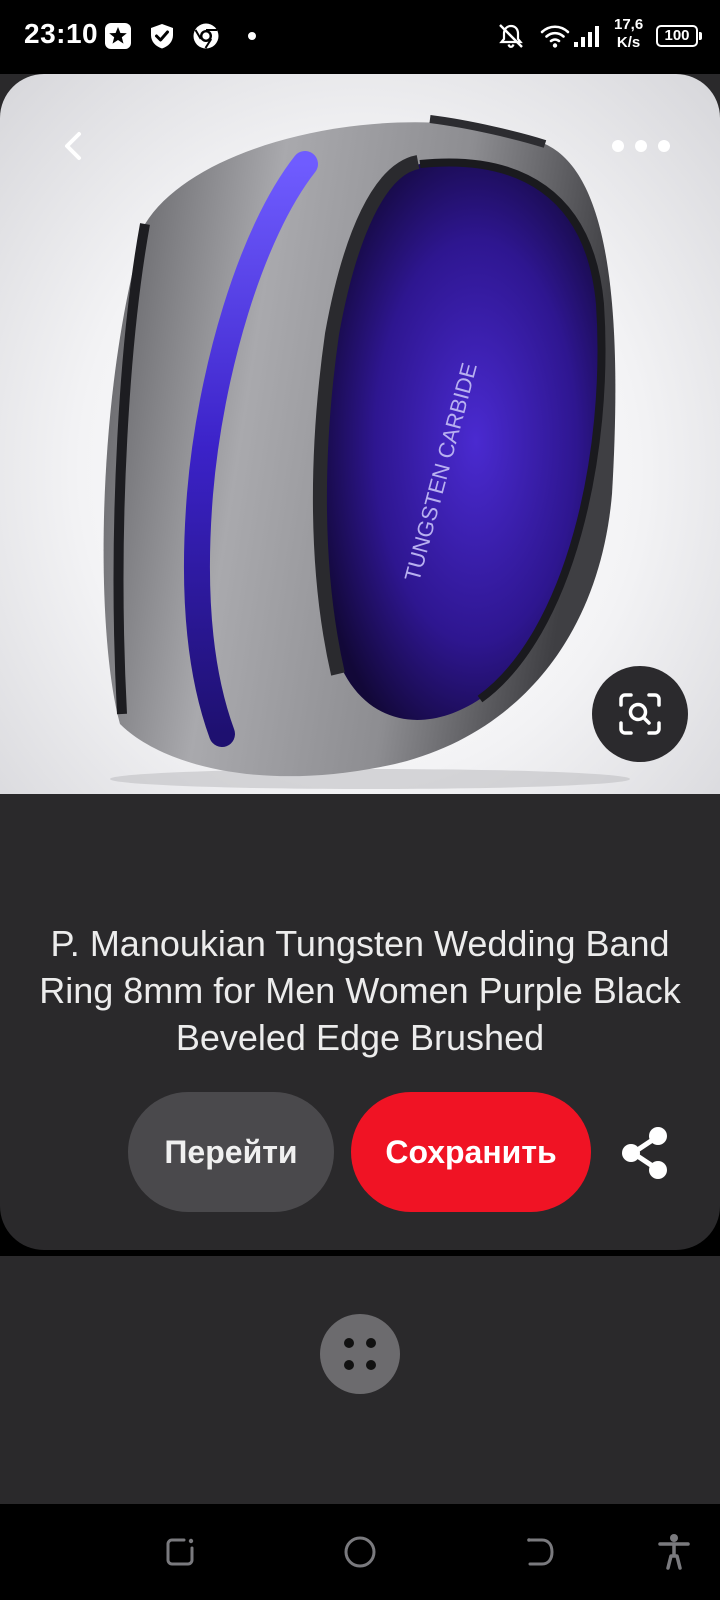 This screenshot has height=1600, width=720. What do you see at coordinates (645, 1153) in the screenshot?
I see `share-icon` at bounding box center [645, 1153].